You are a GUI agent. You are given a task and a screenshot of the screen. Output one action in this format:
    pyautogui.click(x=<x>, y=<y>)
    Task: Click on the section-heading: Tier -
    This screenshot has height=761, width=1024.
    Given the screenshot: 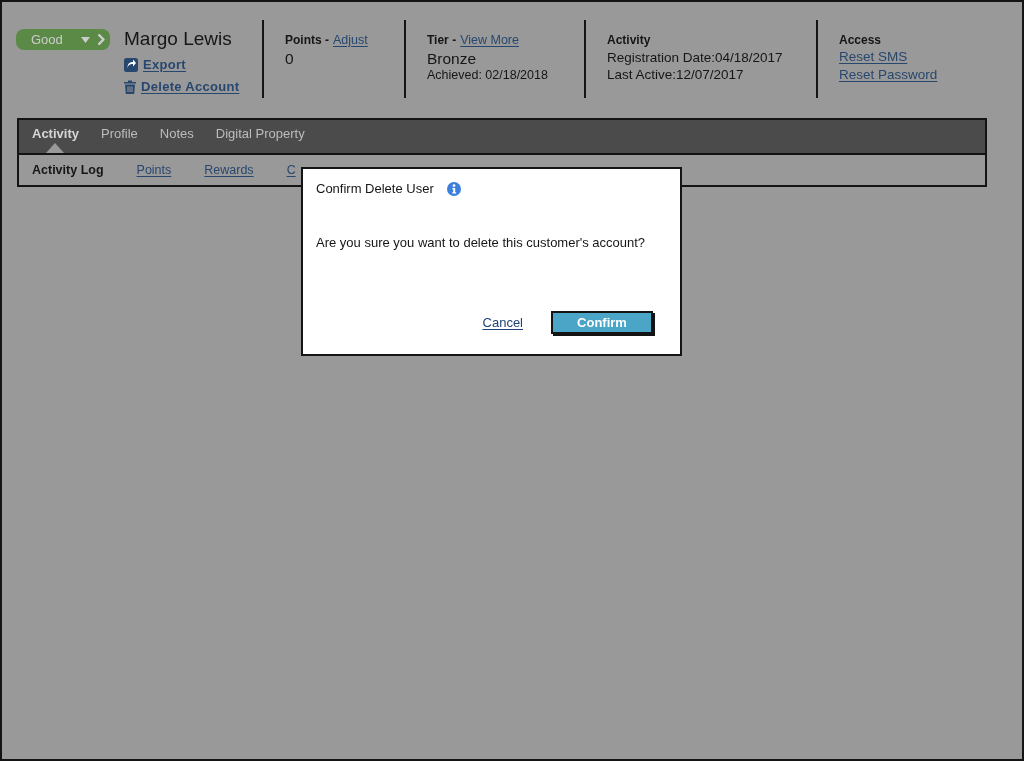 What is the action you would take?
    pyautogui.click(x=442, y=40)
    